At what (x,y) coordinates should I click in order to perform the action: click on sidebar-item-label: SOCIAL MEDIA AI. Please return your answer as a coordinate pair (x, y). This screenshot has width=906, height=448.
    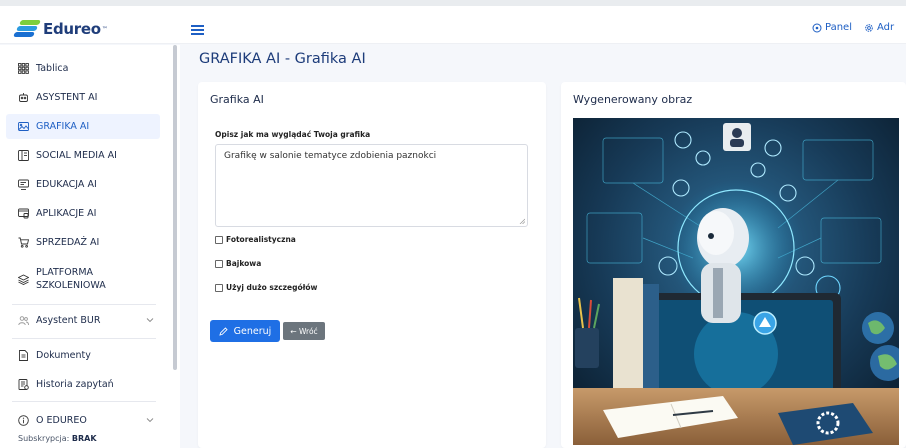
    Looking at the image, I should click on (76, 155).